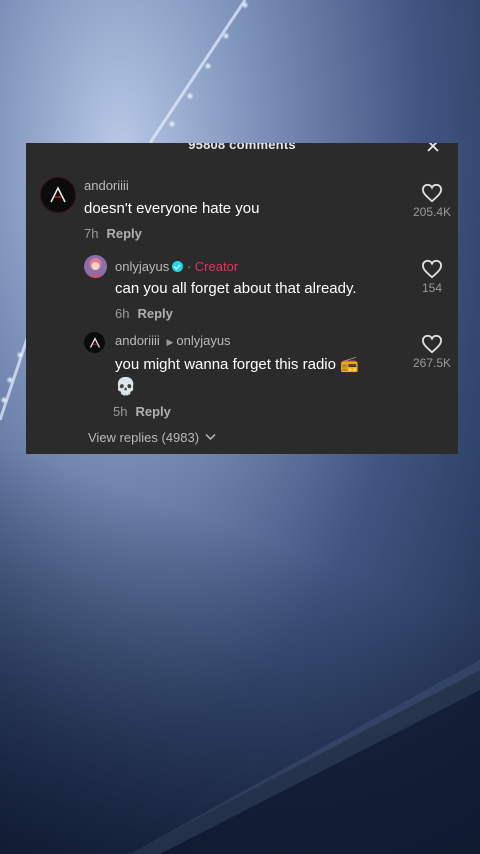 Image resolution: width=480 pixels, height=854 pixels. I want to click on view-replies-label: View replies (4983), so click(144, 437).